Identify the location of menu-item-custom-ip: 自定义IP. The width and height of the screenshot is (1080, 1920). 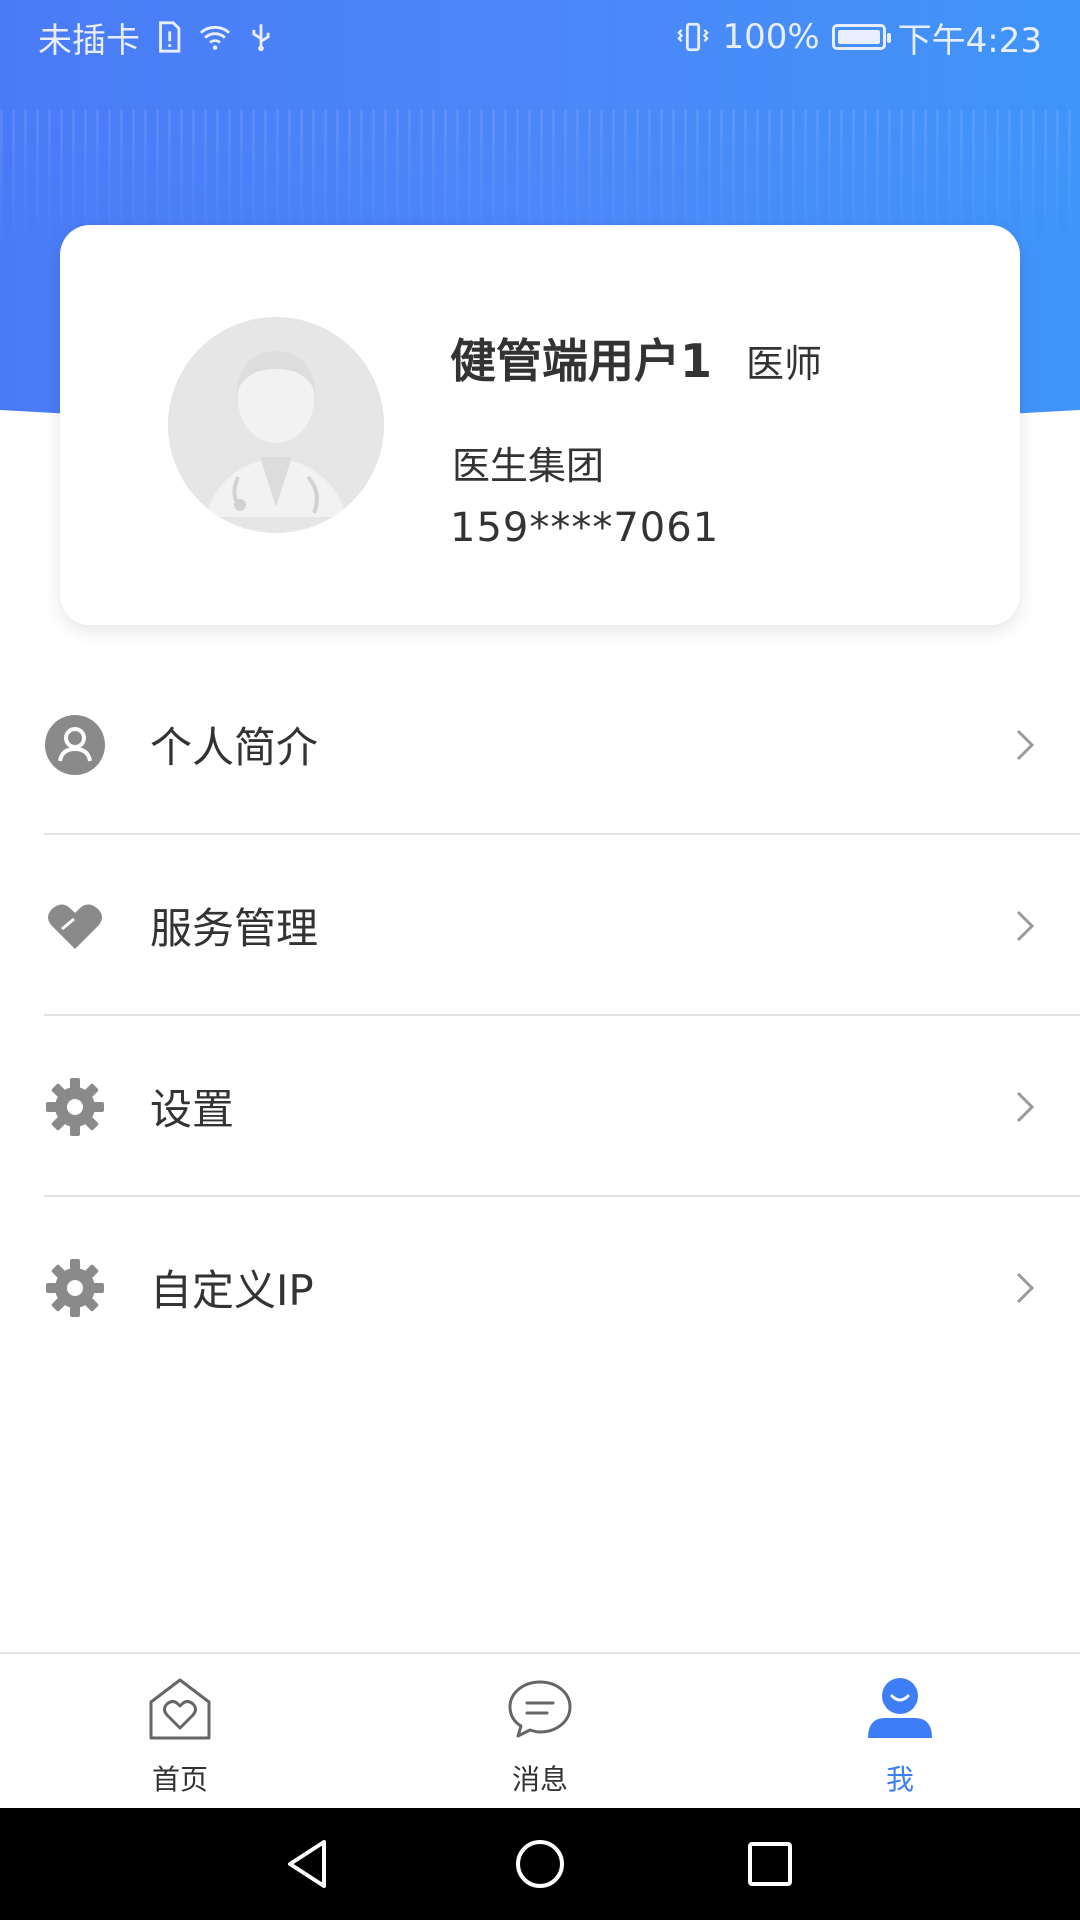
(540, 1287).